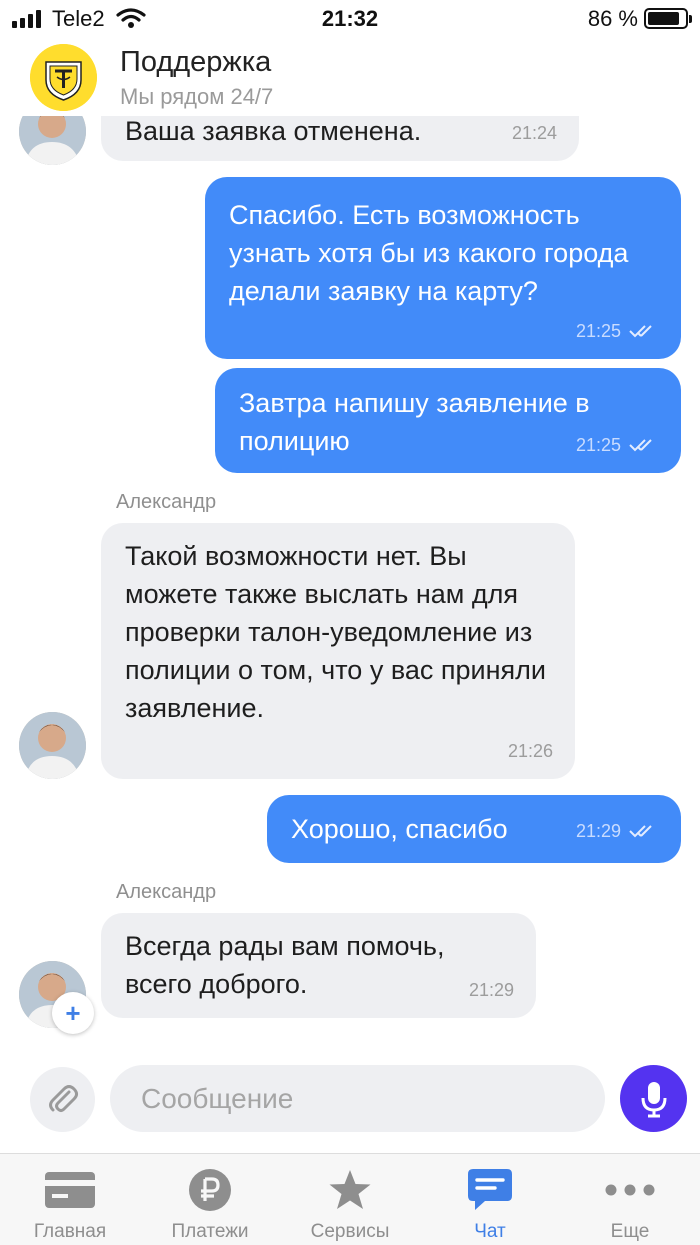 The height and width of the screenshot is (1245, 700). What do you see at coordinates (350, 1231) in the screenshot?
I see `tab-label: Сервисы` at bounding box center [350, 1231].